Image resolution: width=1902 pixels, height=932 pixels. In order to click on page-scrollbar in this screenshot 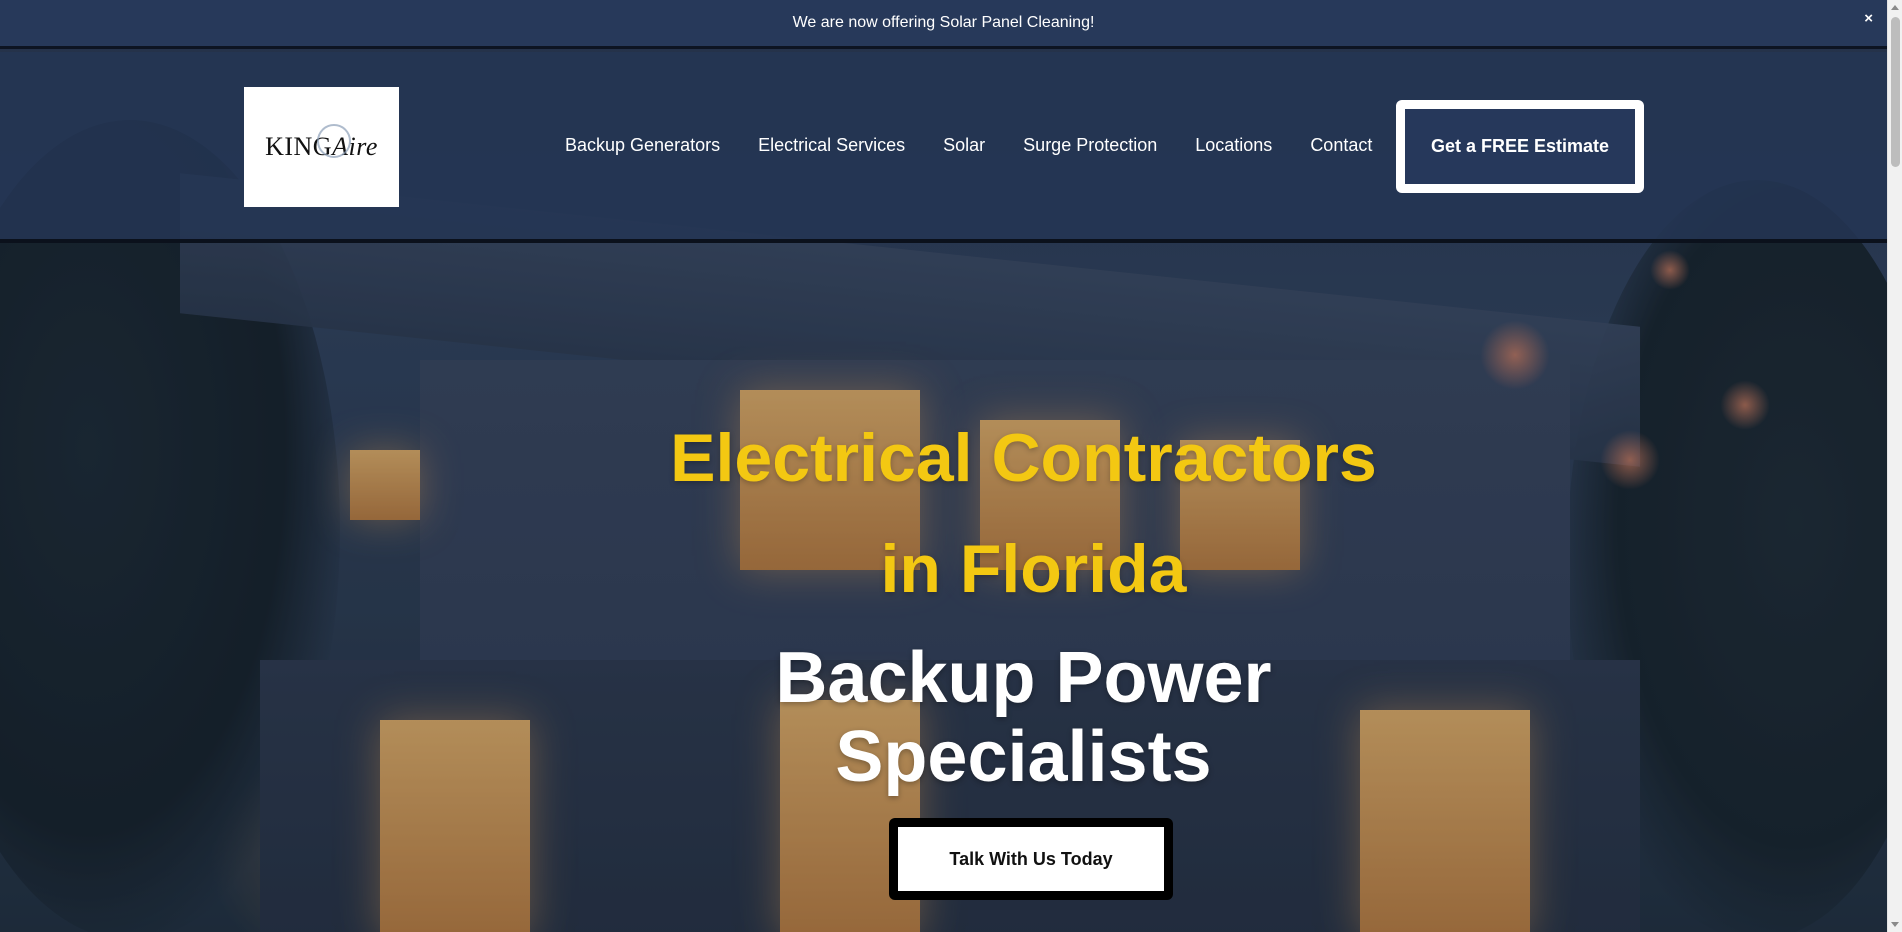, I will do `click(1894, 466)`.